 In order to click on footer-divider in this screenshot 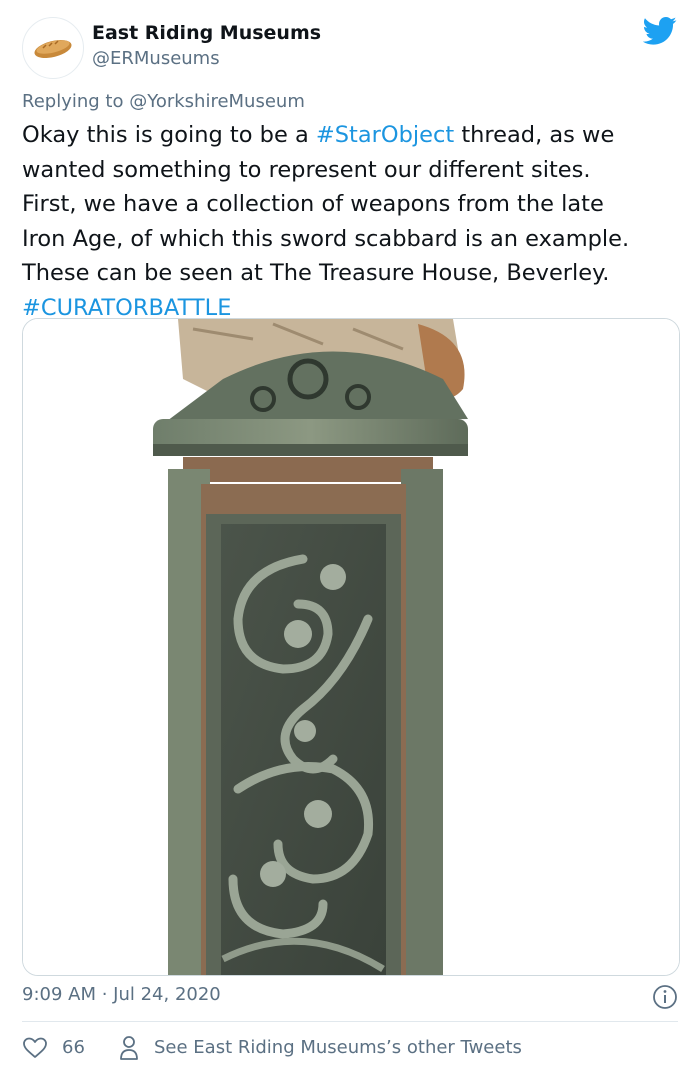, I will do `click(350, 1021)`.